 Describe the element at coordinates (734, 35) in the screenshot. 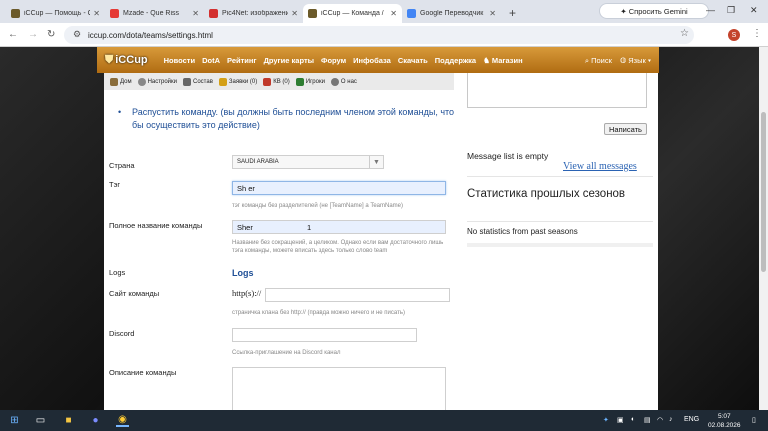

I see `profile-avatar: S` at that location.